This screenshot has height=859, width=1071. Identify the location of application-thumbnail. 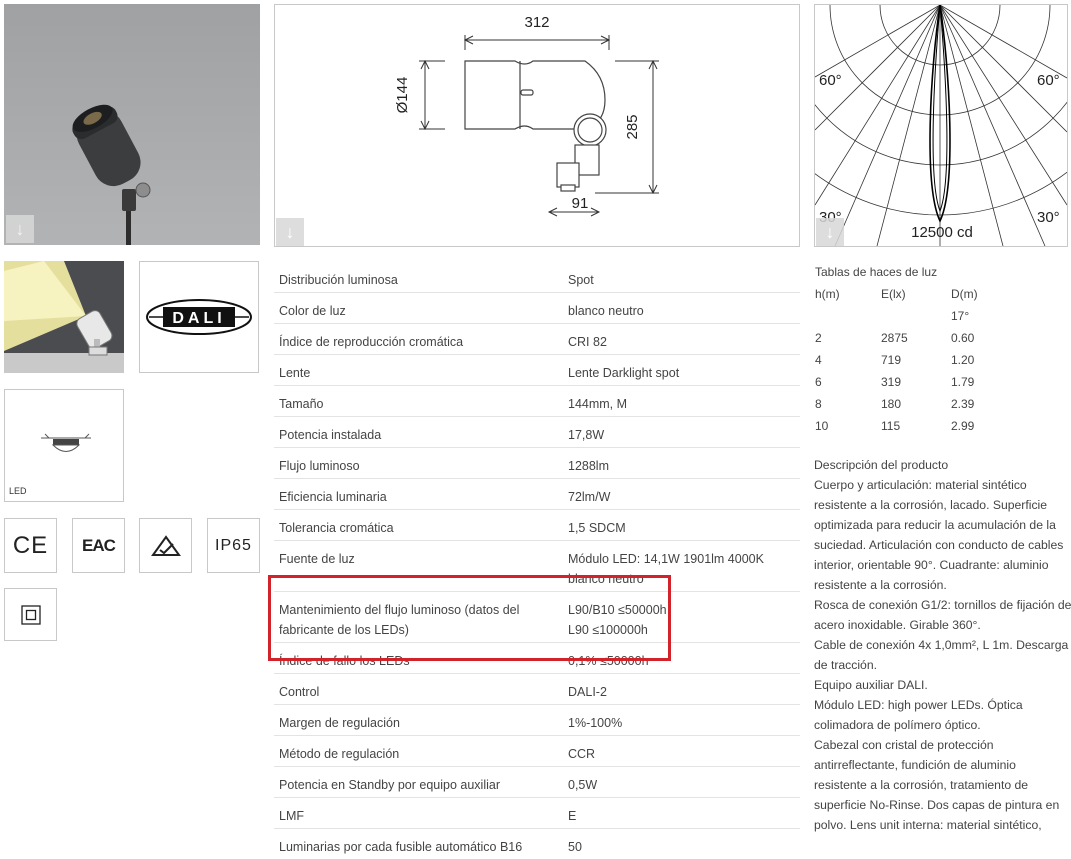
(64, 317).